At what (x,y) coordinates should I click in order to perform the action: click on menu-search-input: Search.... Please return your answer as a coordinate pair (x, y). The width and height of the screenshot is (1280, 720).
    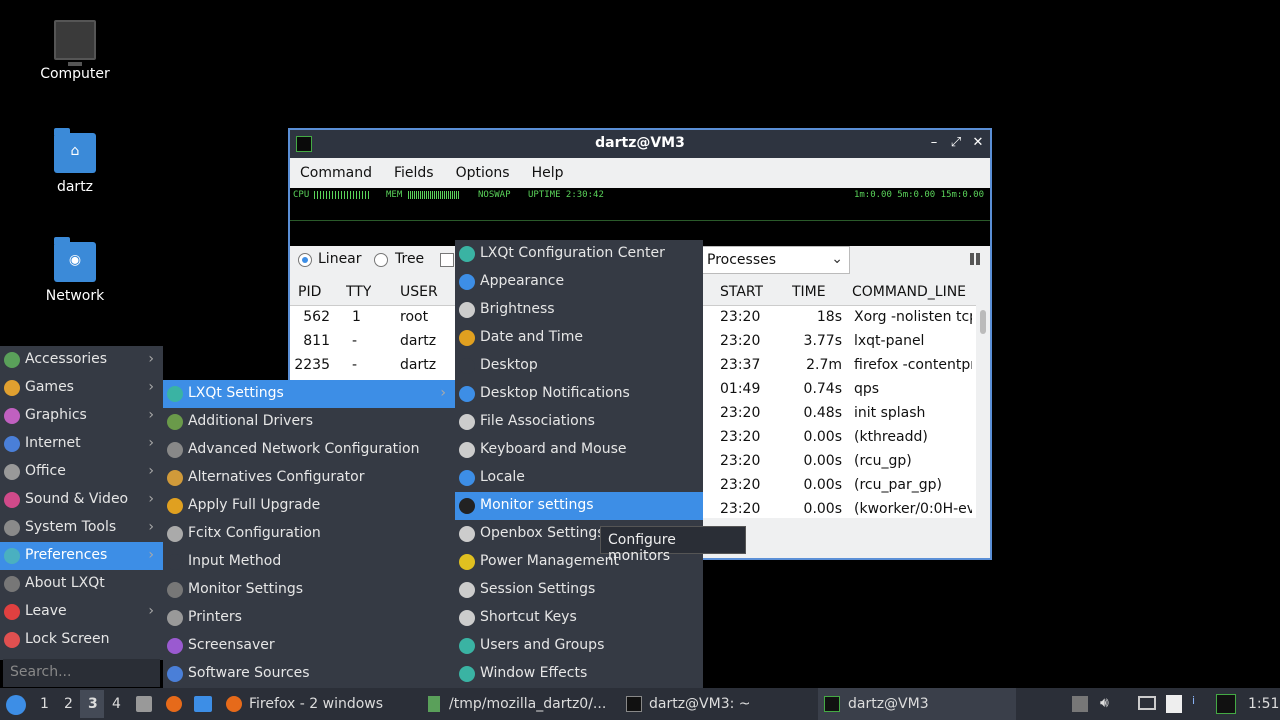
    Looking at the image, I should click on (81, 673).